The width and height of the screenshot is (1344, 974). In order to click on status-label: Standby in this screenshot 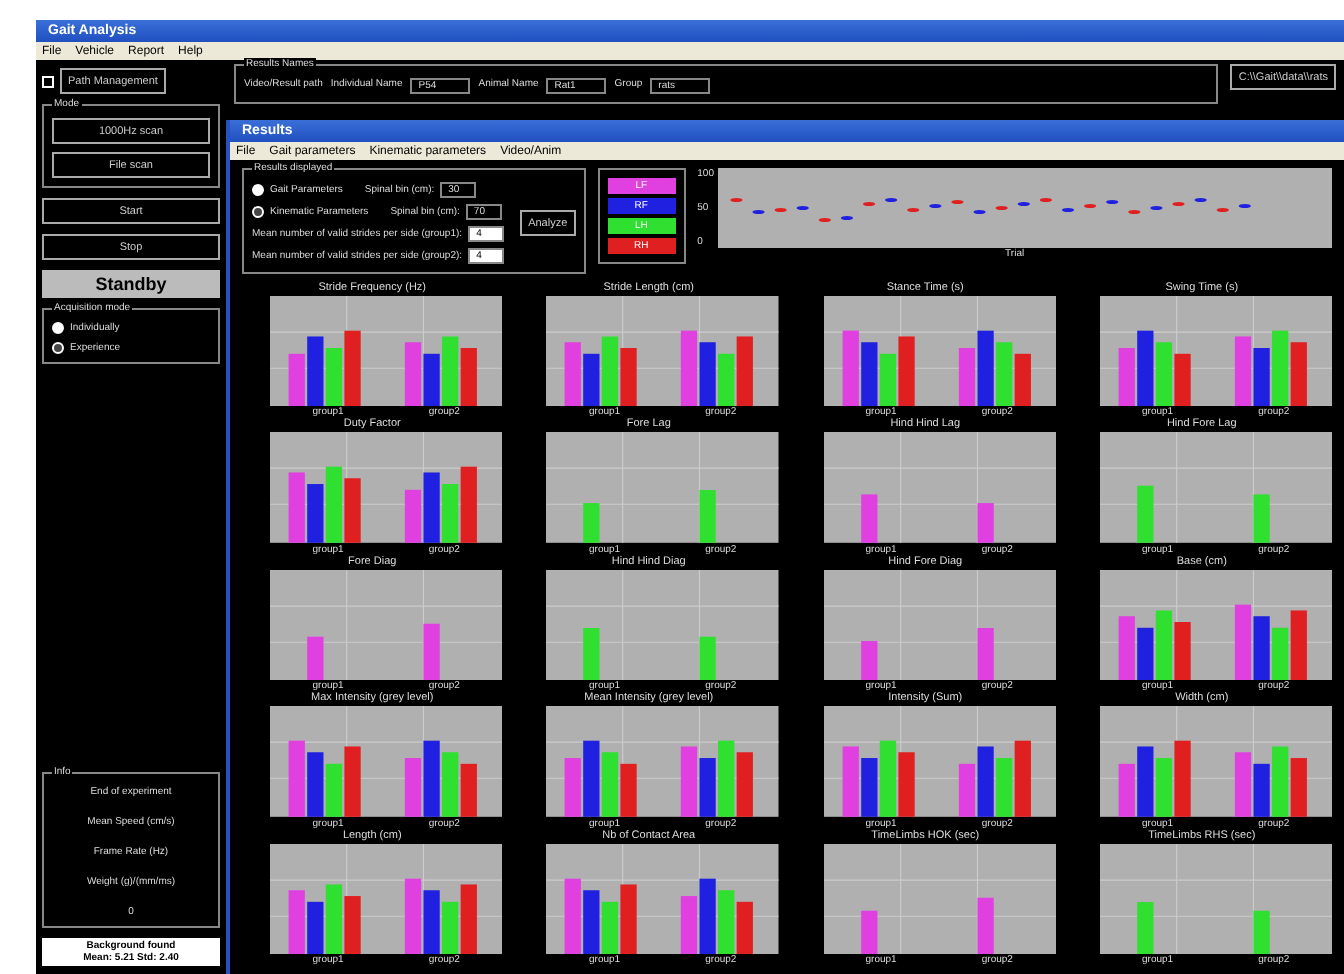, I will do `click(131, 284)`.